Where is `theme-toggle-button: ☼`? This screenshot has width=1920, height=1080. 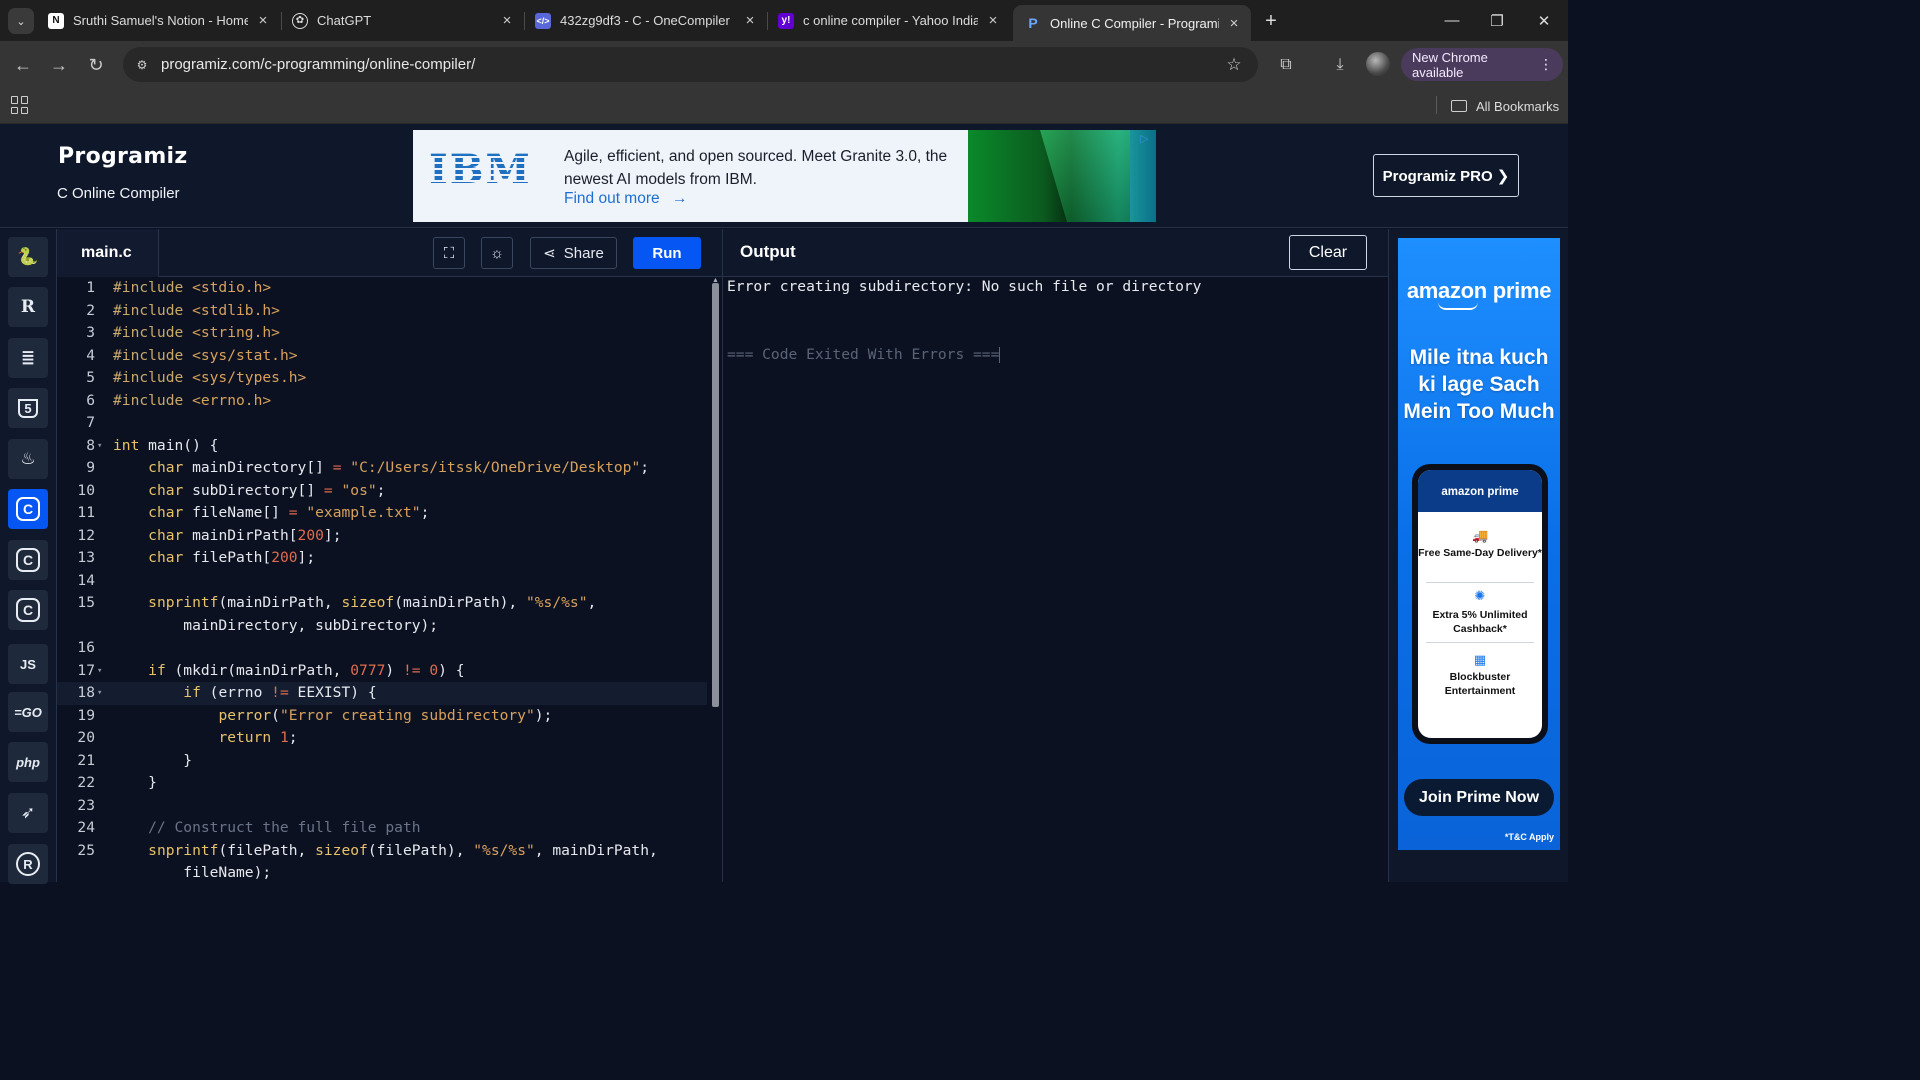 theme-toggle-button: ☼ is located at coordinates (497, 253).